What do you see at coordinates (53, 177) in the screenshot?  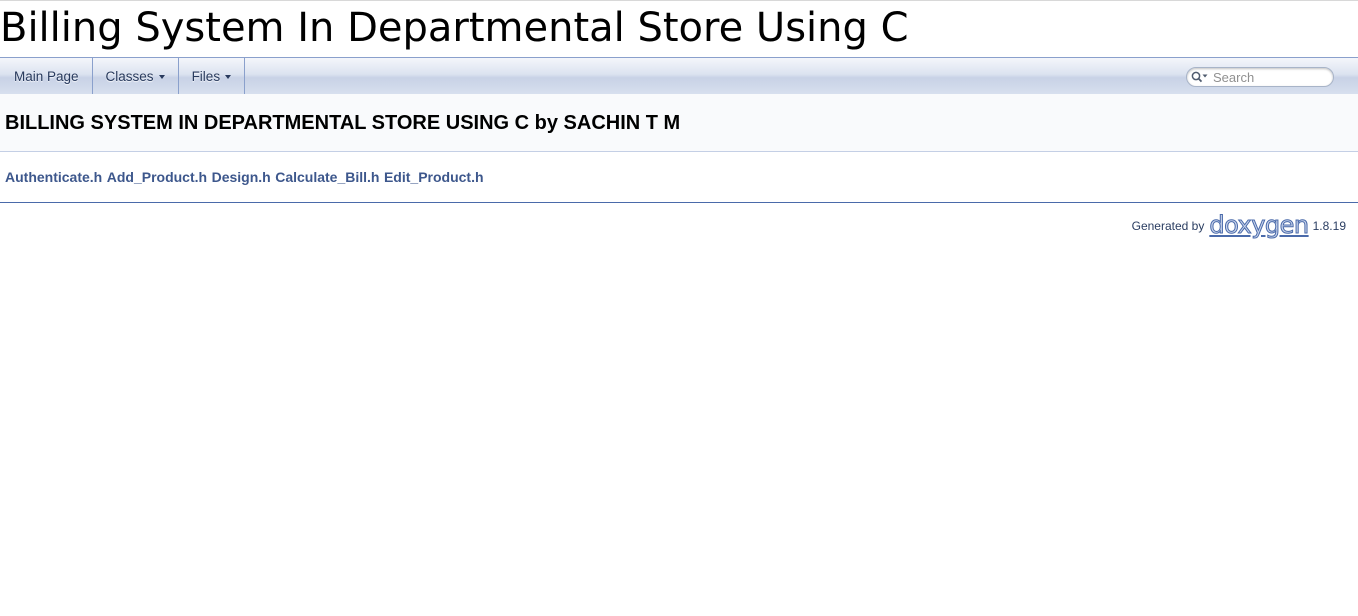 I see `file-link-authenticate: Authenticate.h` at bounding box center [53, 177].